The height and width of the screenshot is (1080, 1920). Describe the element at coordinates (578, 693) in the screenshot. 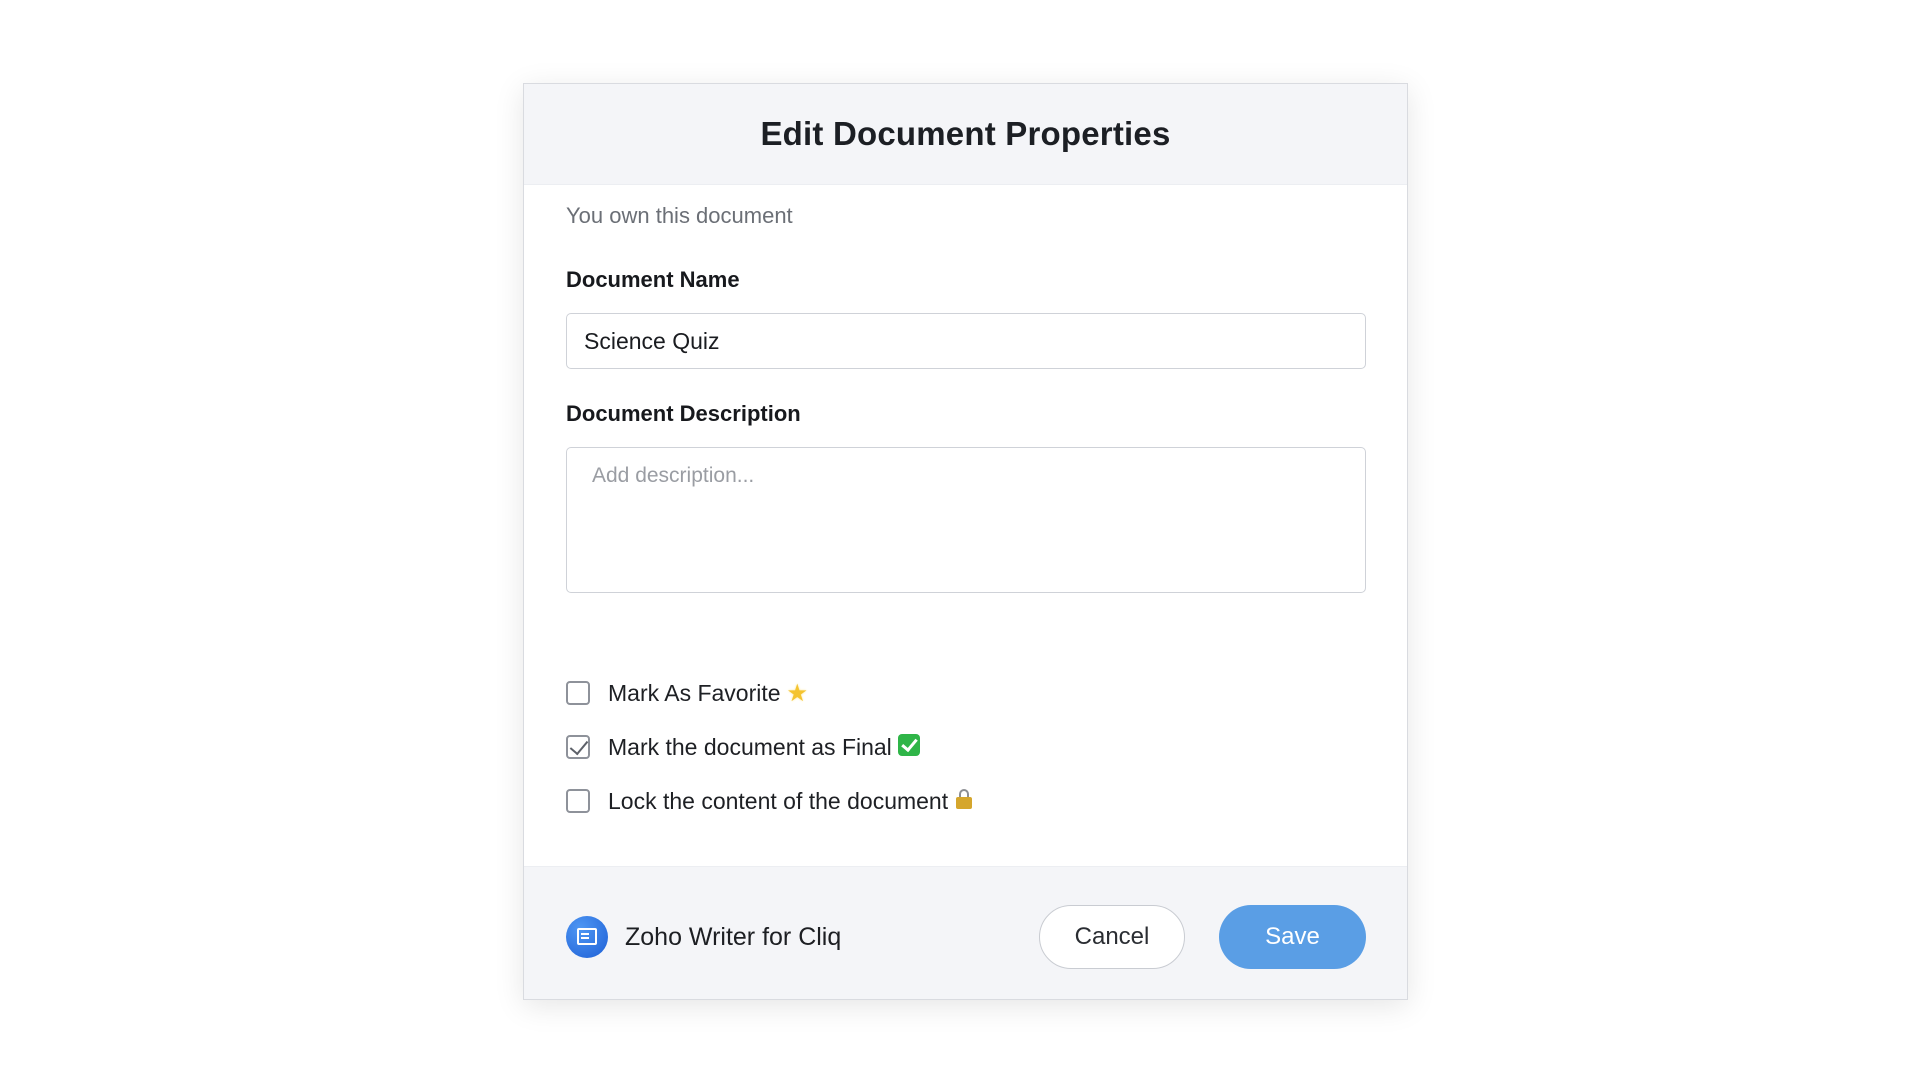

I see `favorite-checkbox` at that location.